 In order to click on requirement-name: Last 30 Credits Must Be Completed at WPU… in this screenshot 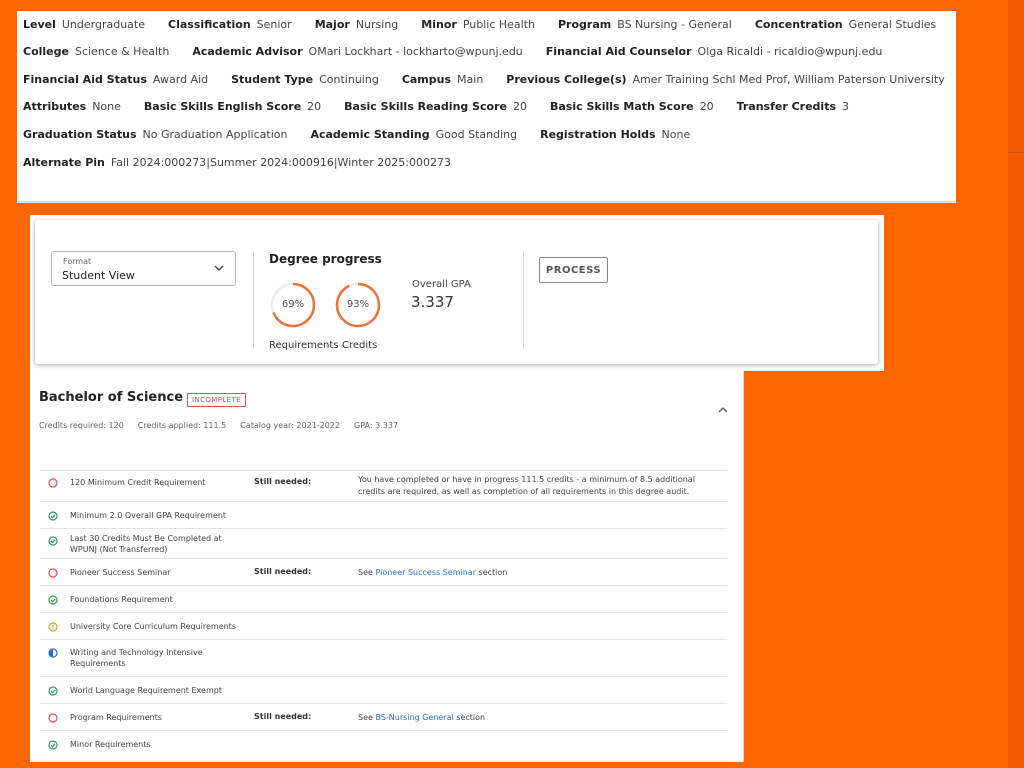, I will do `click(146, 544)`.